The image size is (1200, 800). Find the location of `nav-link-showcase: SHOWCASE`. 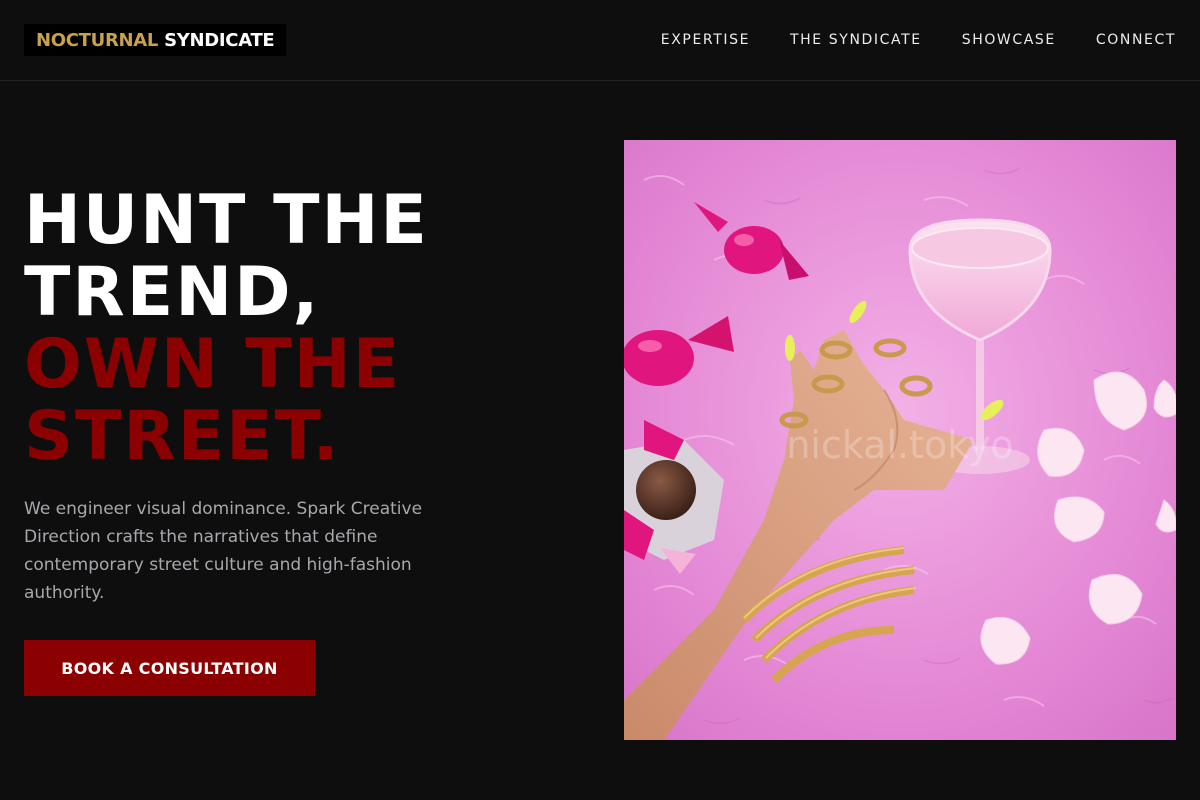

nav-link-showcase: SHOWCASE is located at coordinates (1009, 40).